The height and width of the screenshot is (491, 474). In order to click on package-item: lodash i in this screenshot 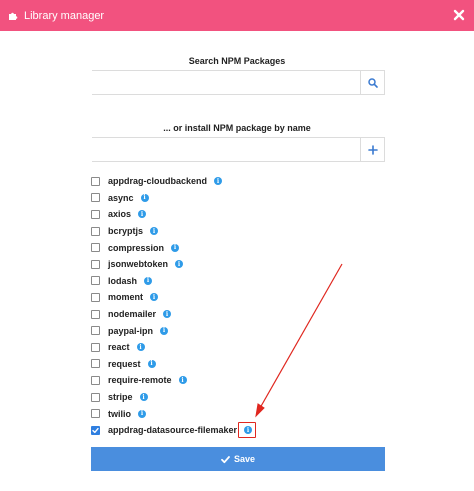, I will do `click(171, 281)`.